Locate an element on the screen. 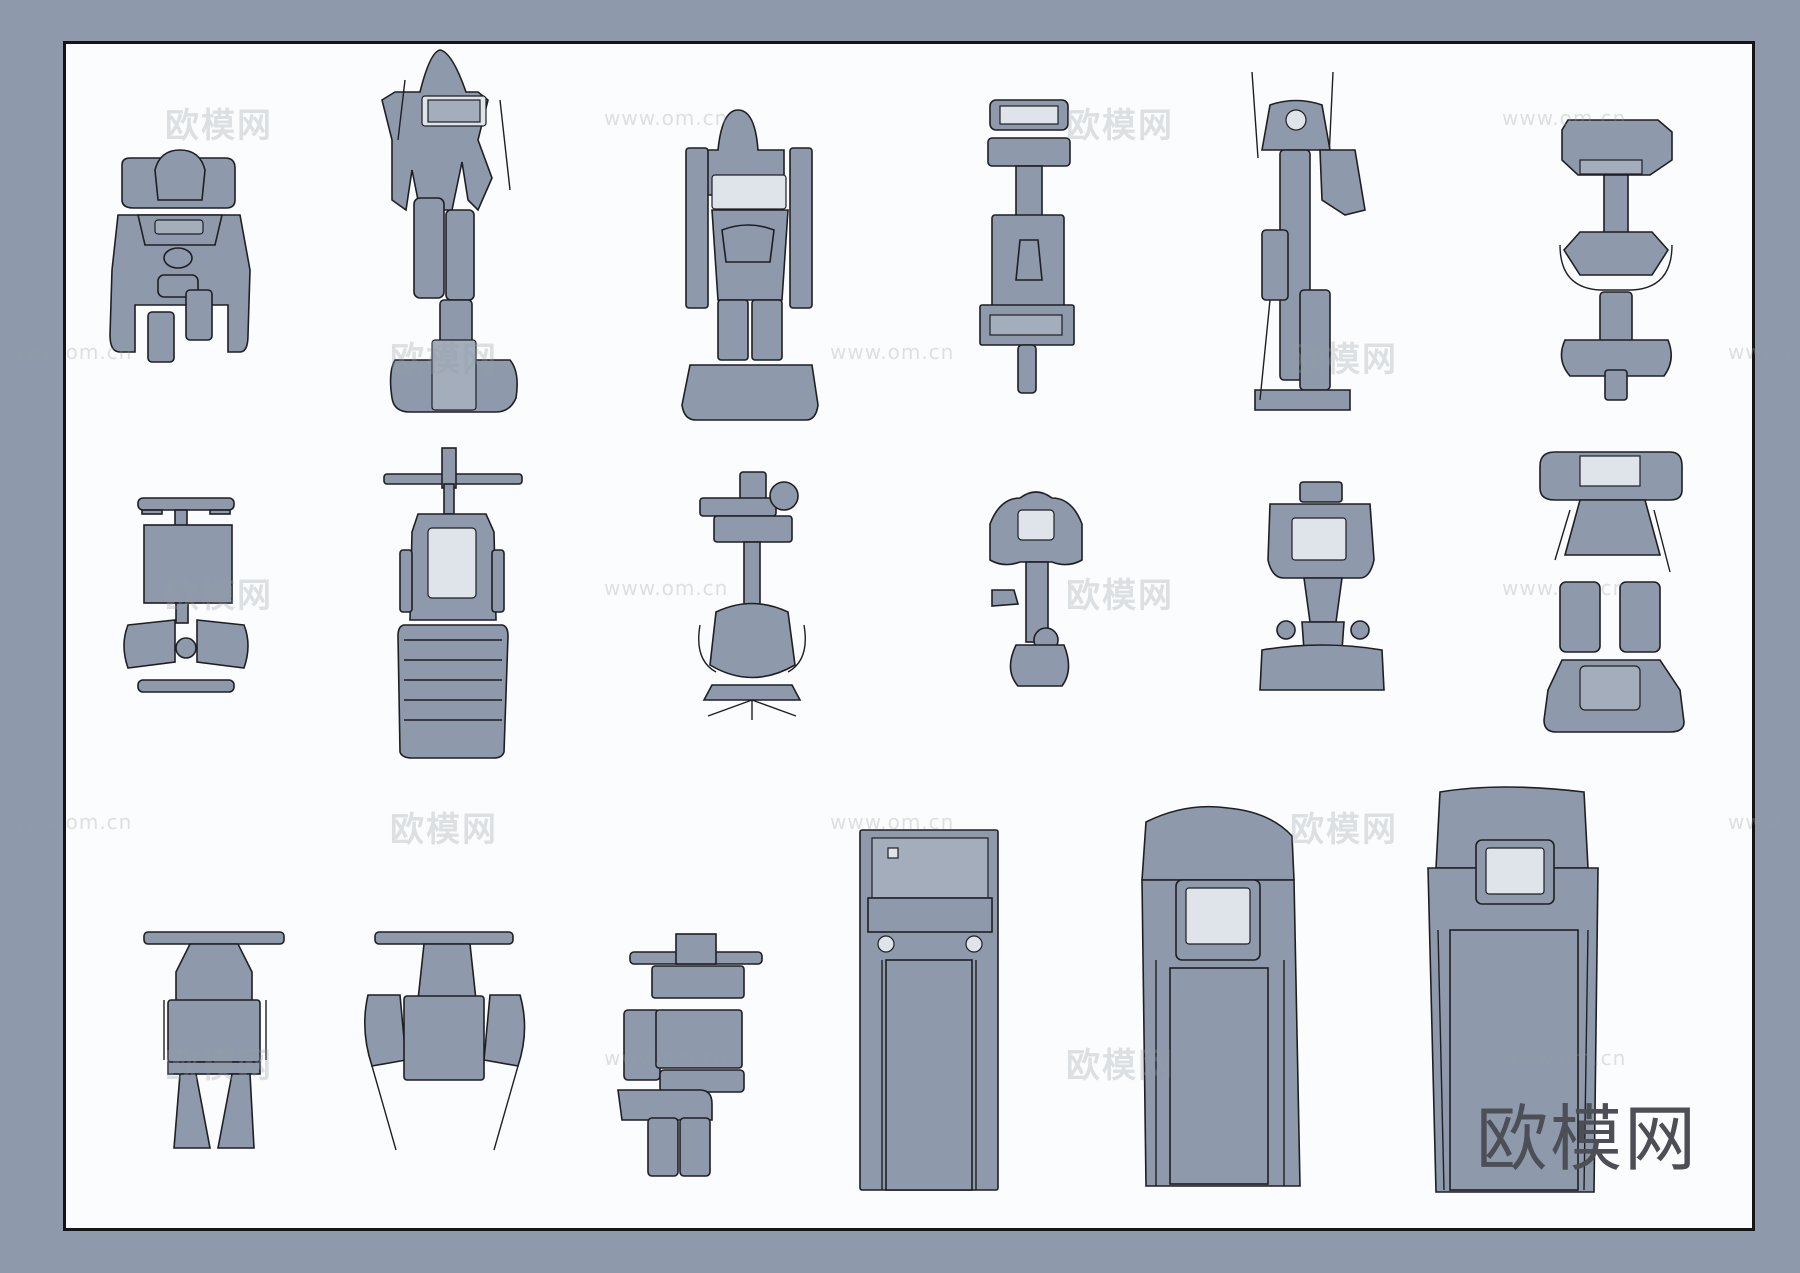 The width and height of the screenshot is (1800, 1273). brand-logo-text: 欧模网 is located at coordinates (1587, 1139).